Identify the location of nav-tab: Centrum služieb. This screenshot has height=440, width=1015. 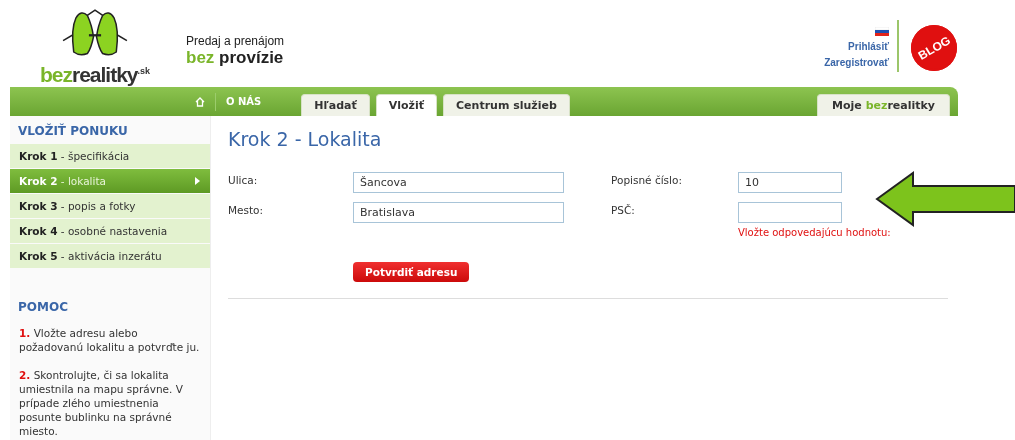
(506, 105).